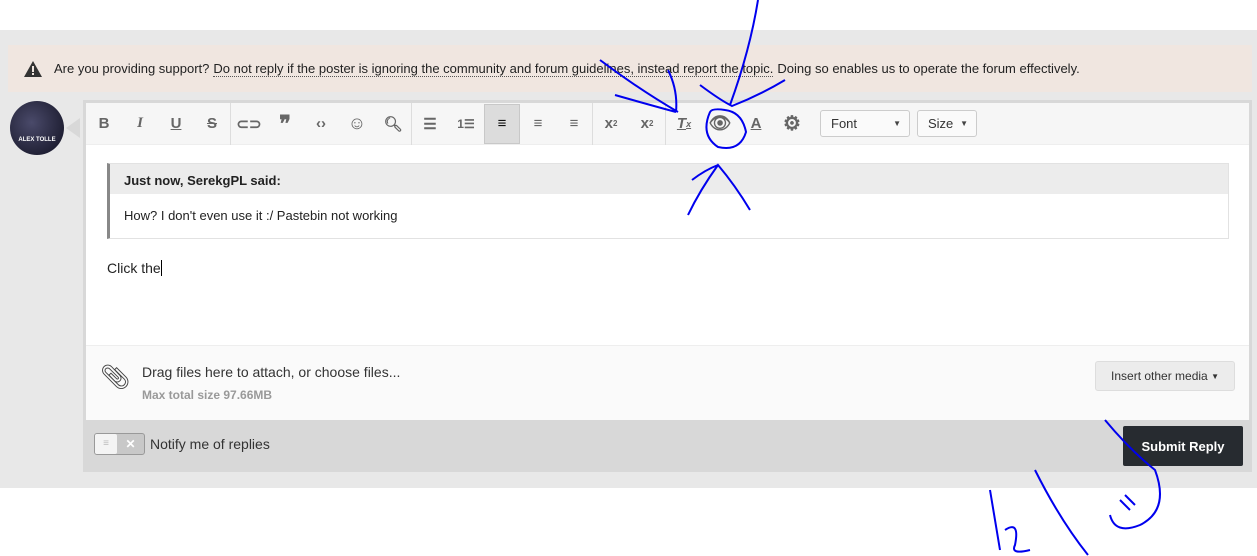  I want to click on search-icon: 🔍︎, so click(393, 124).